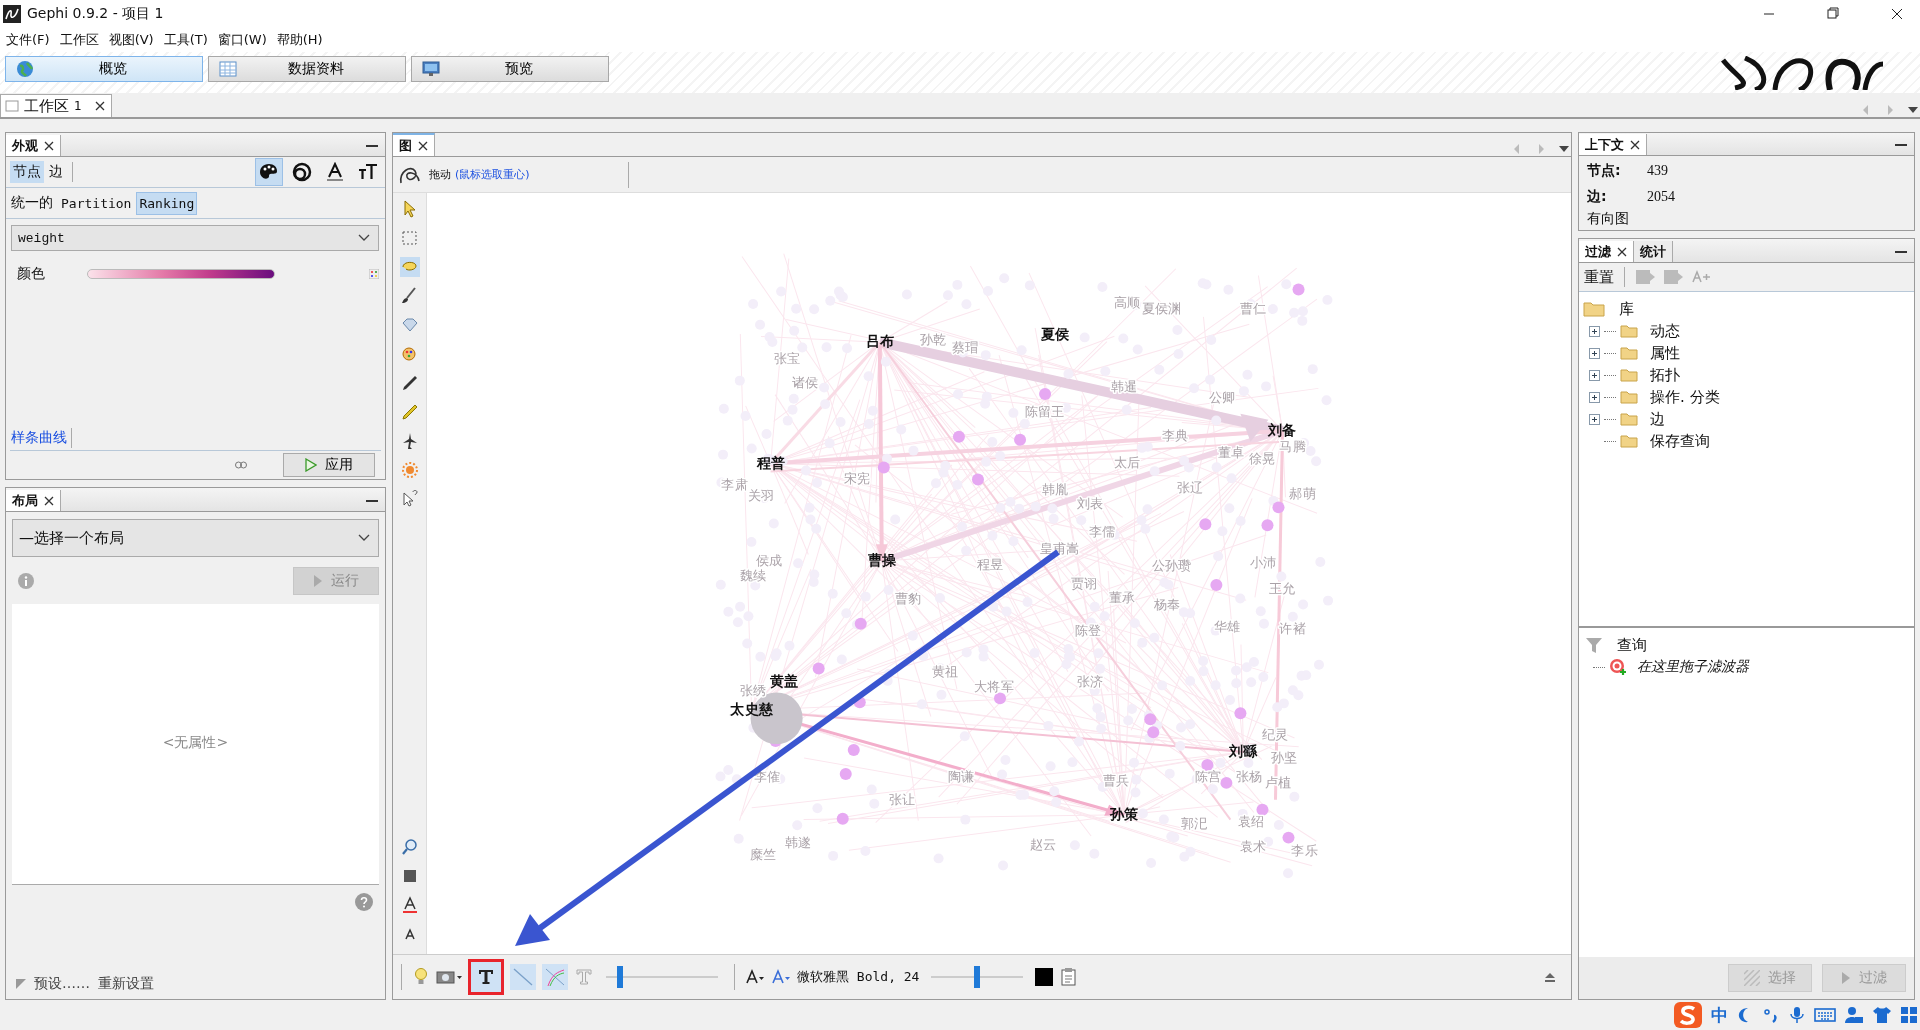  What do you see at coordinates (409, 847) in the screenshot?
I see `zoom-icon` at bounding box center [409, 847].